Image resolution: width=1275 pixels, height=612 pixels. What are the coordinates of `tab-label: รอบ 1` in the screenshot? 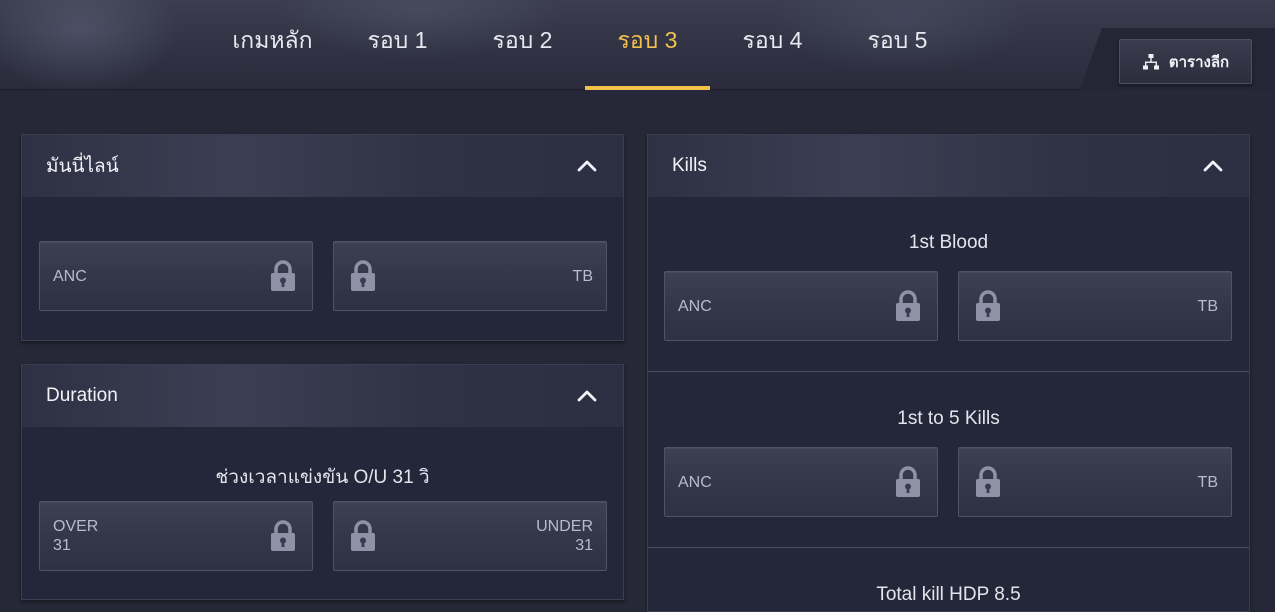 It's located at (397, 40).